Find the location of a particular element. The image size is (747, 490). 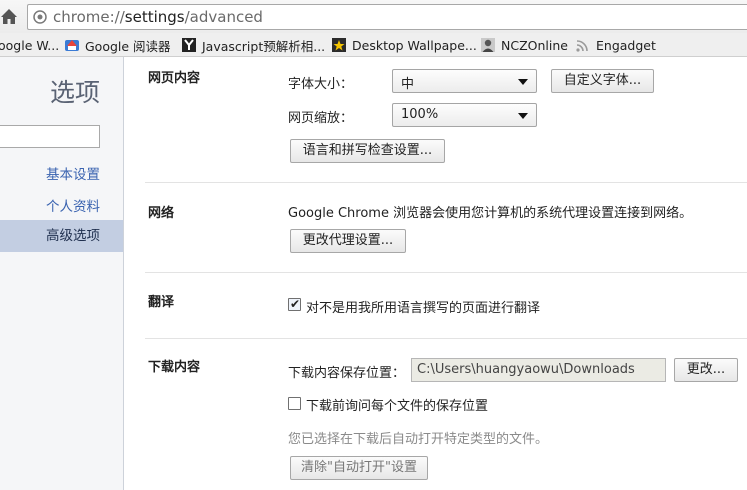

sidebar-title: 选项 is located at coordinates (74, 92).